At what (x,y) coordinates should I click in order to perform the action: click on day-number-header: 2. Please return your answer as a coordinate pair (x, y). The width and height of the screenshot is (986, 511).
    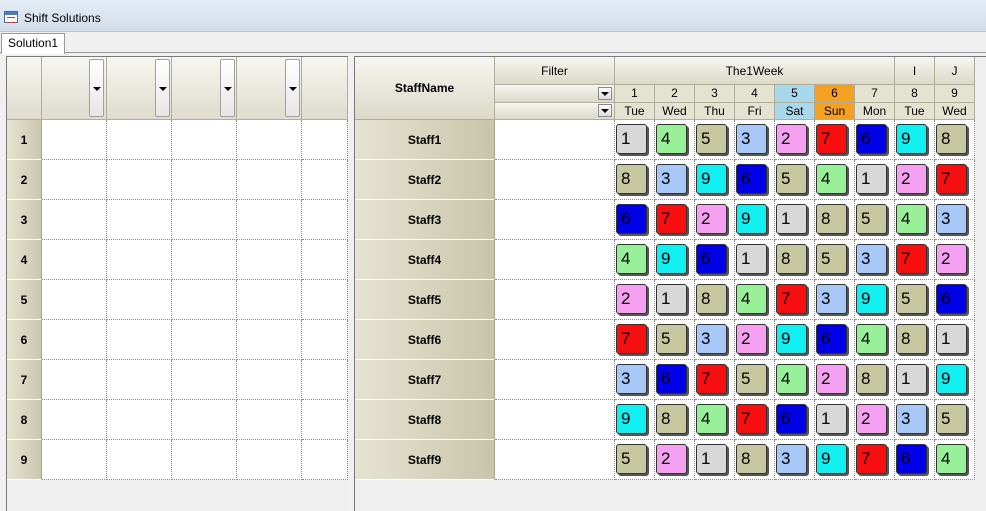
    Looking at the image, I should click on (675, 94).